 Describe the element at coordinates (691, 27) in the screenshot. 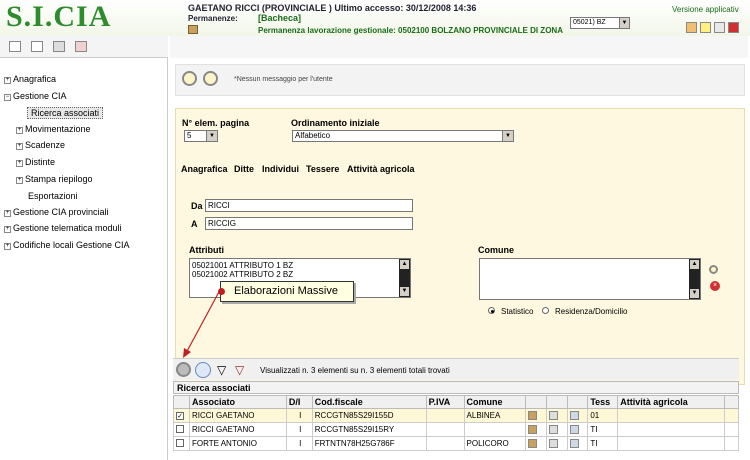

I see `books-icon` at that location.